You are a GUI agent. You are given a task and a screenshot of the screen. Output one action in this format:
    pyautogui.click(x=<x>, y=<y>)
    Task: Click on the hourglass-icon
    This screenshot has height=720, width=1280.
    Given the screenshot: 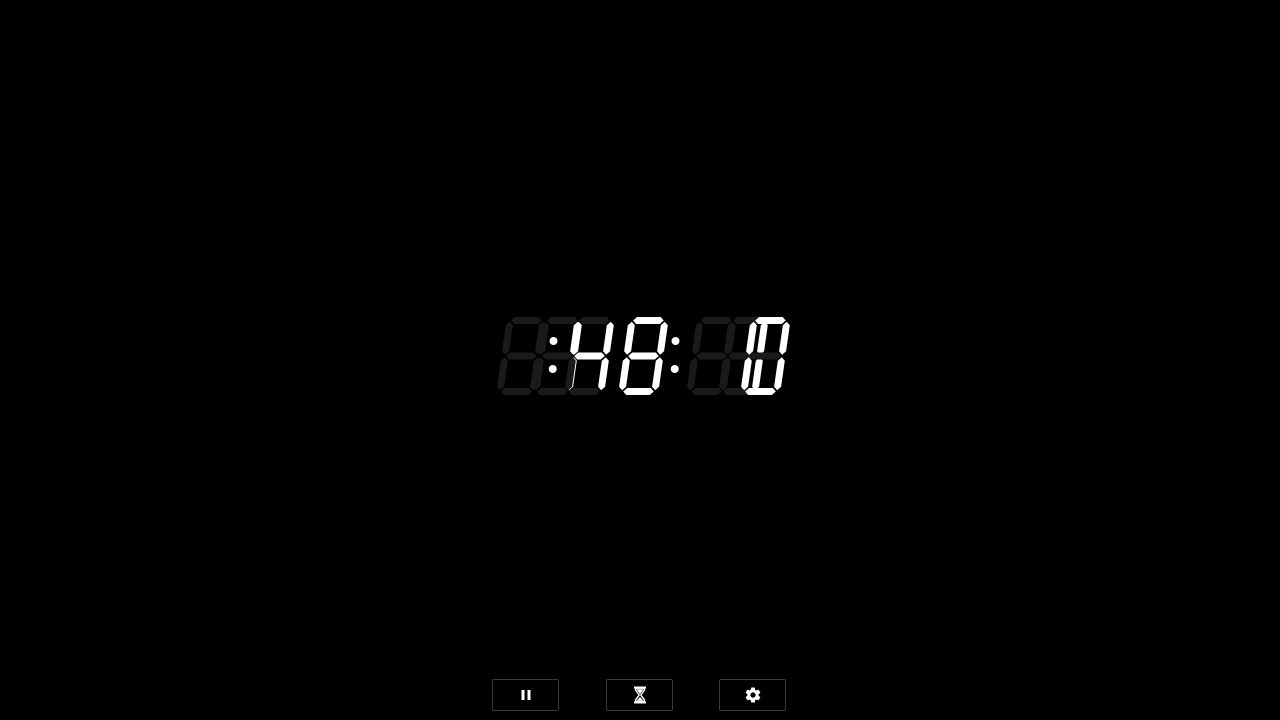 What is the action you would take?
    pyautogui.click(x=640, y=695)
    